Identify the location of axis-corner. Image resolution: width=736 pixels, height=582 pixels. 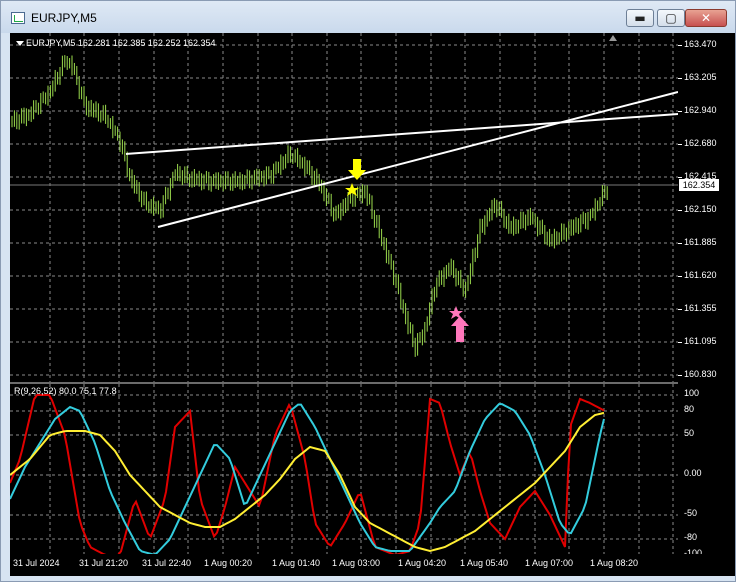
(706, 565).